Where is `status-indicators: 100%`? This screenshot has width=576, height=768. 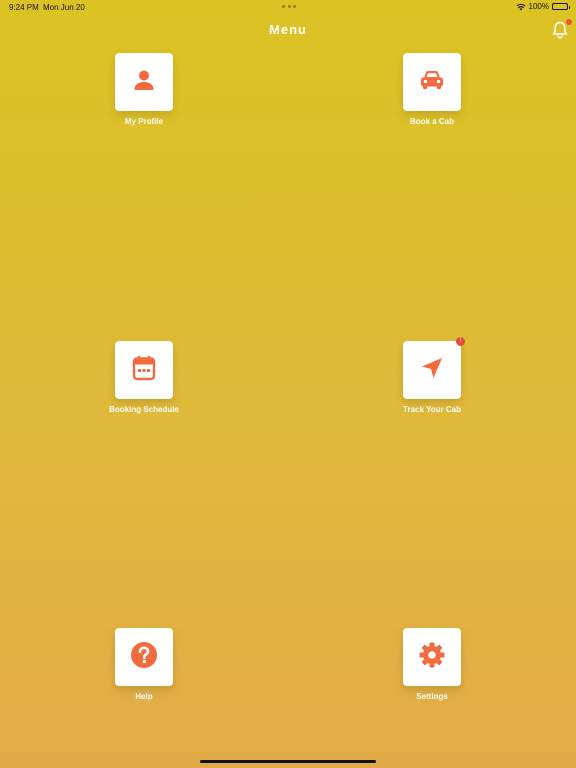 status-indicators: 100% is located at coordinates (542, 6).